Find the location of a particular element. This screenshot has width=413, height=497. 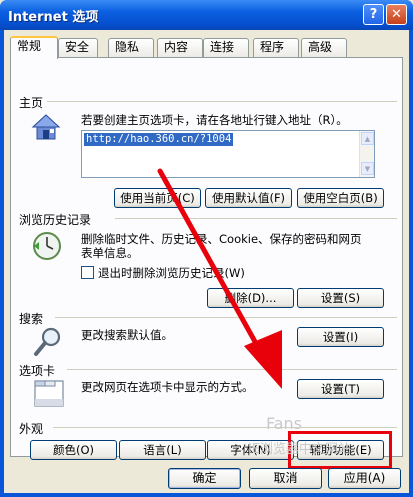

annotation-arrow is located at coordinates (219, 278).